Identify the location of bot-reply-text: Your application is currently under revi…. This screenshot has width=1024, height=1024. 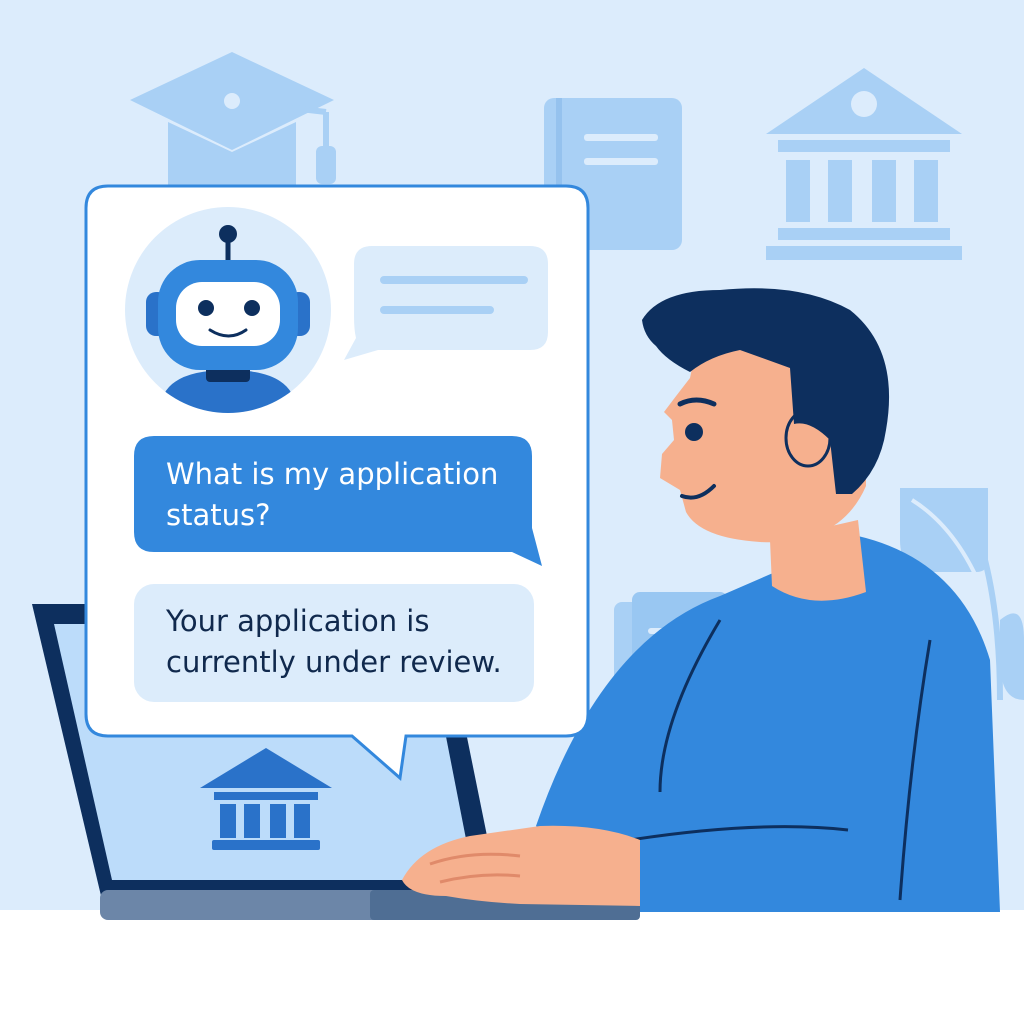
(334, 641).